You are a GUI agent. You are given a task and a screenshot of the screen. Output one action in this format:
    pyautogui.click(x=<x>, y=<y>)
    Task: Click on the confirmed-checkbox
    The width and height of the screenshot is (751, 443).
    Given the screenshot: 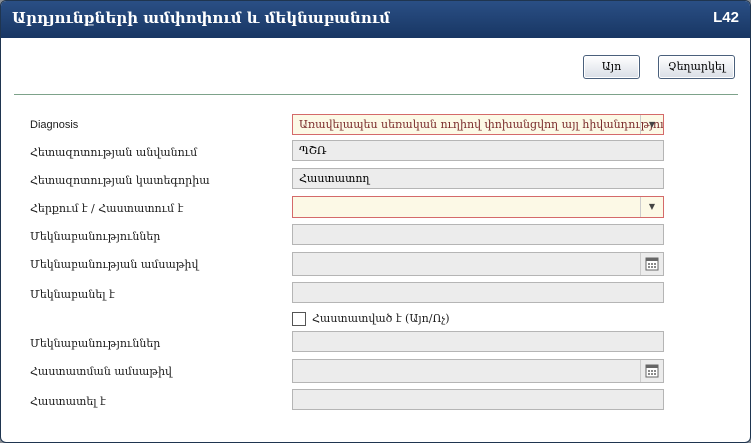 What is the action you would take?
    pyautogui.click(x=299, y=319)
    